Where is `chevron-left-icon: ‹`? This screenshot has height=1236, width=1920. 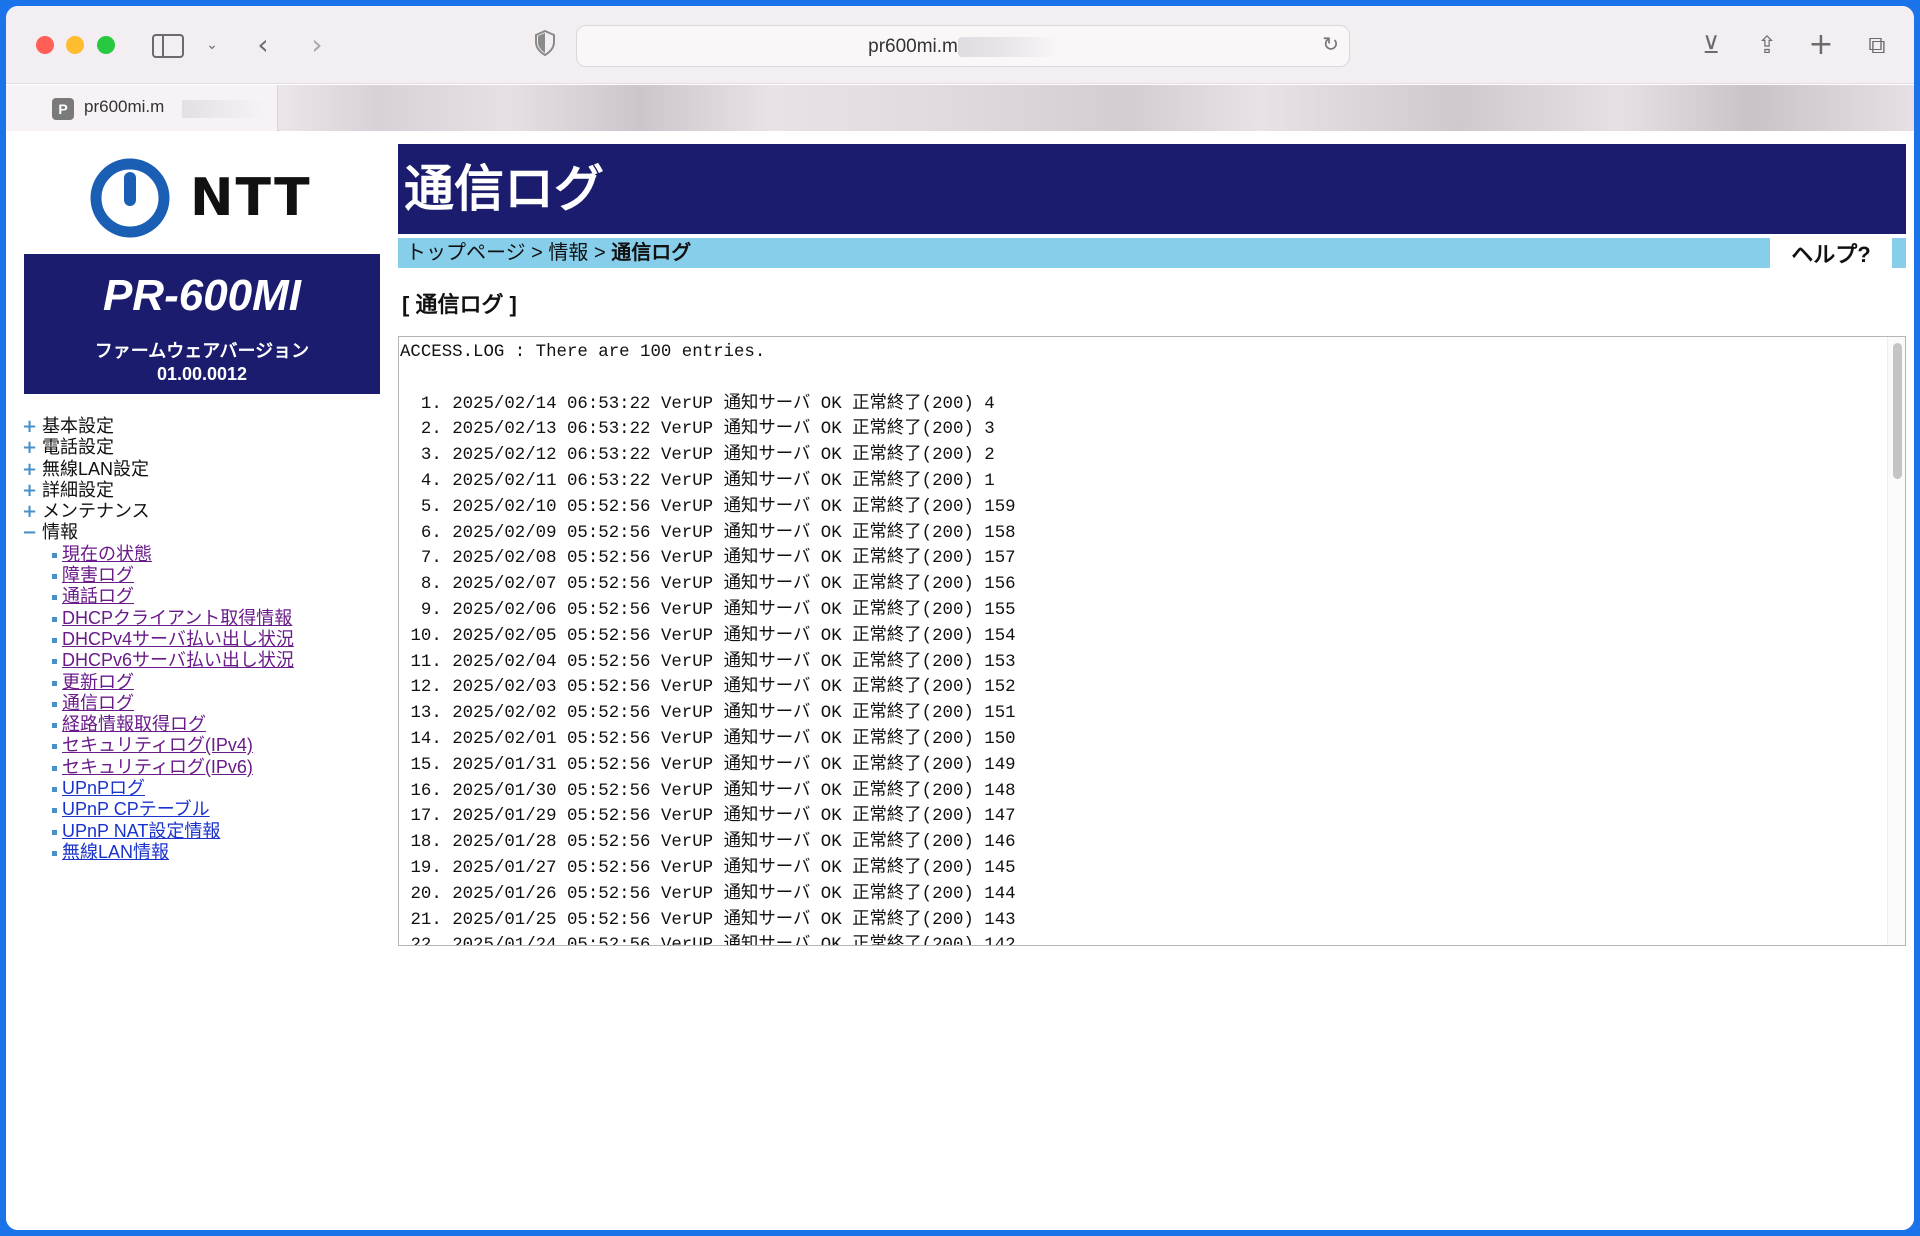 chevron-left-icon: ‹ is located at coordinates (263, 45).